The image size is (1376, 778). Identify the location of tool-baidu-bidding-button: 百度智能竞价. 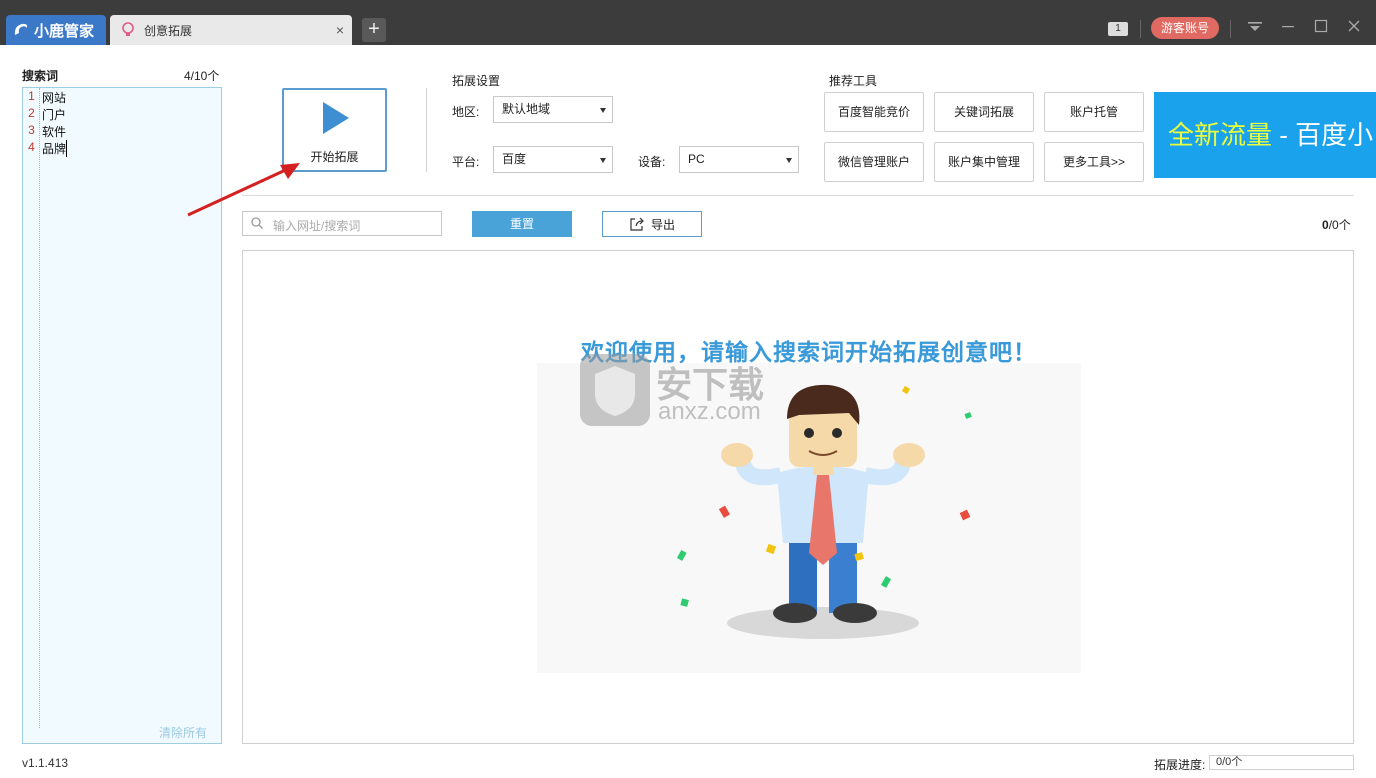
(874, 112).